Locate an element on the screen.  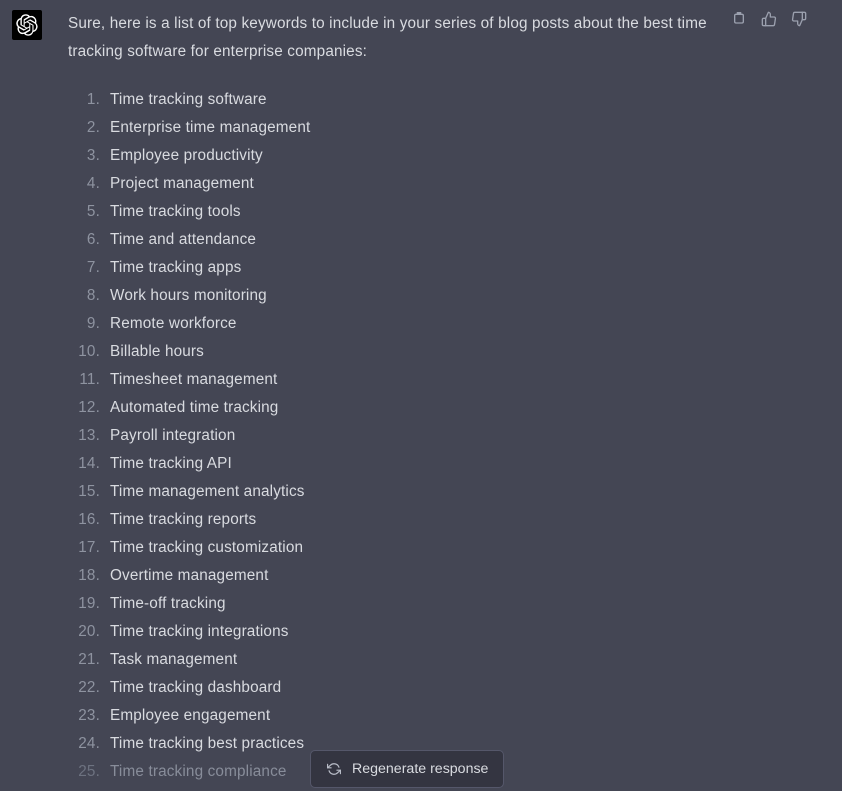
list-item-label: Time tracking apps is located at coordinates (176, 267).